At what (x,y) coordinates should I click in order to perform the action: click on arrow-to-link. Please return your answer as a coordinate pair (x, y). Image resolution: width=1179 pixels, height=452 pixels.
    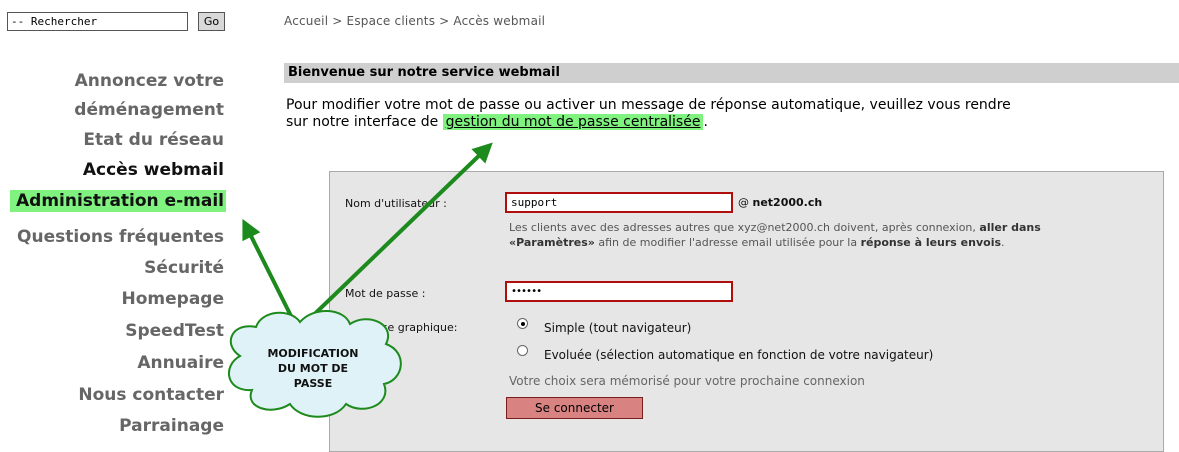
    Looking at the image, I should click on (394, 237).